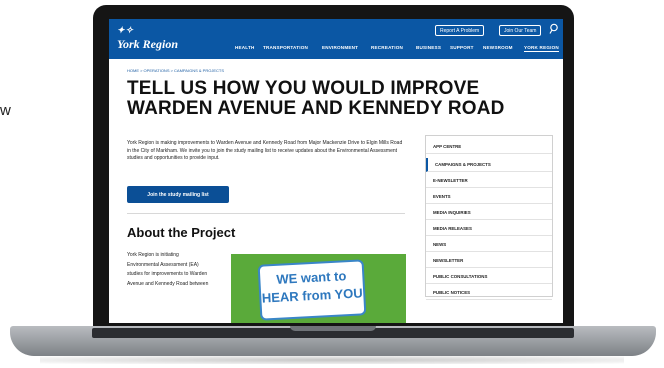  I want to click on sidebar-item-newsletter: NEWSLETTER, so click(489, 261).